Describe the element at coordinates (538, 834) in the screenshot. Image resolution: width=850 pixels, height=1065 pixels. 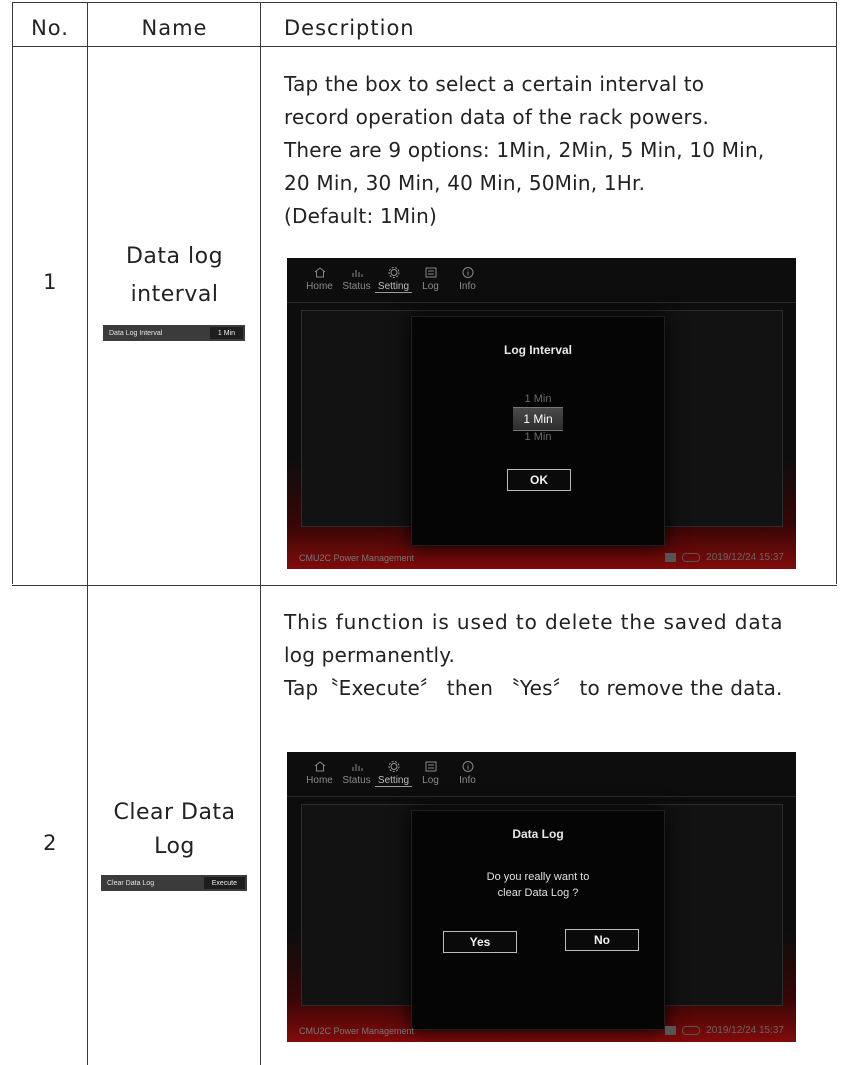
I see `dialog-title: Data Log` at that location.